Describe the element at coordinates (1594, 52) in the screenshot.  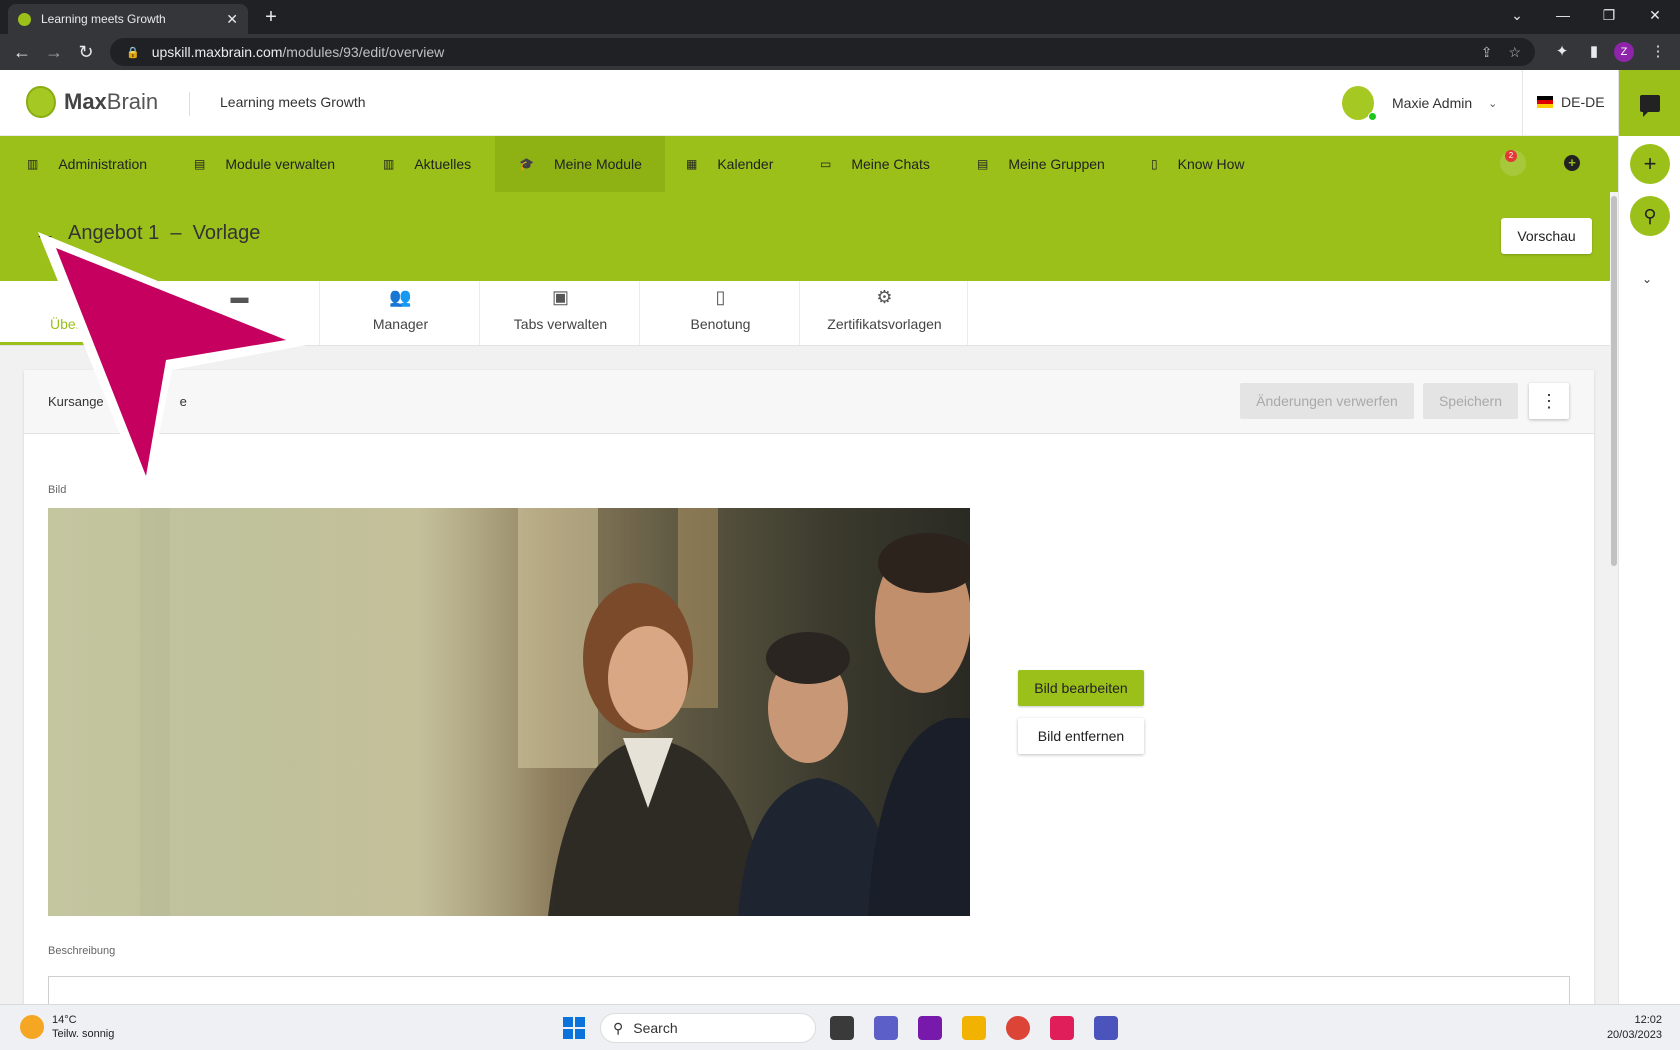
I see `side-panel-icon: ▮` at that location.